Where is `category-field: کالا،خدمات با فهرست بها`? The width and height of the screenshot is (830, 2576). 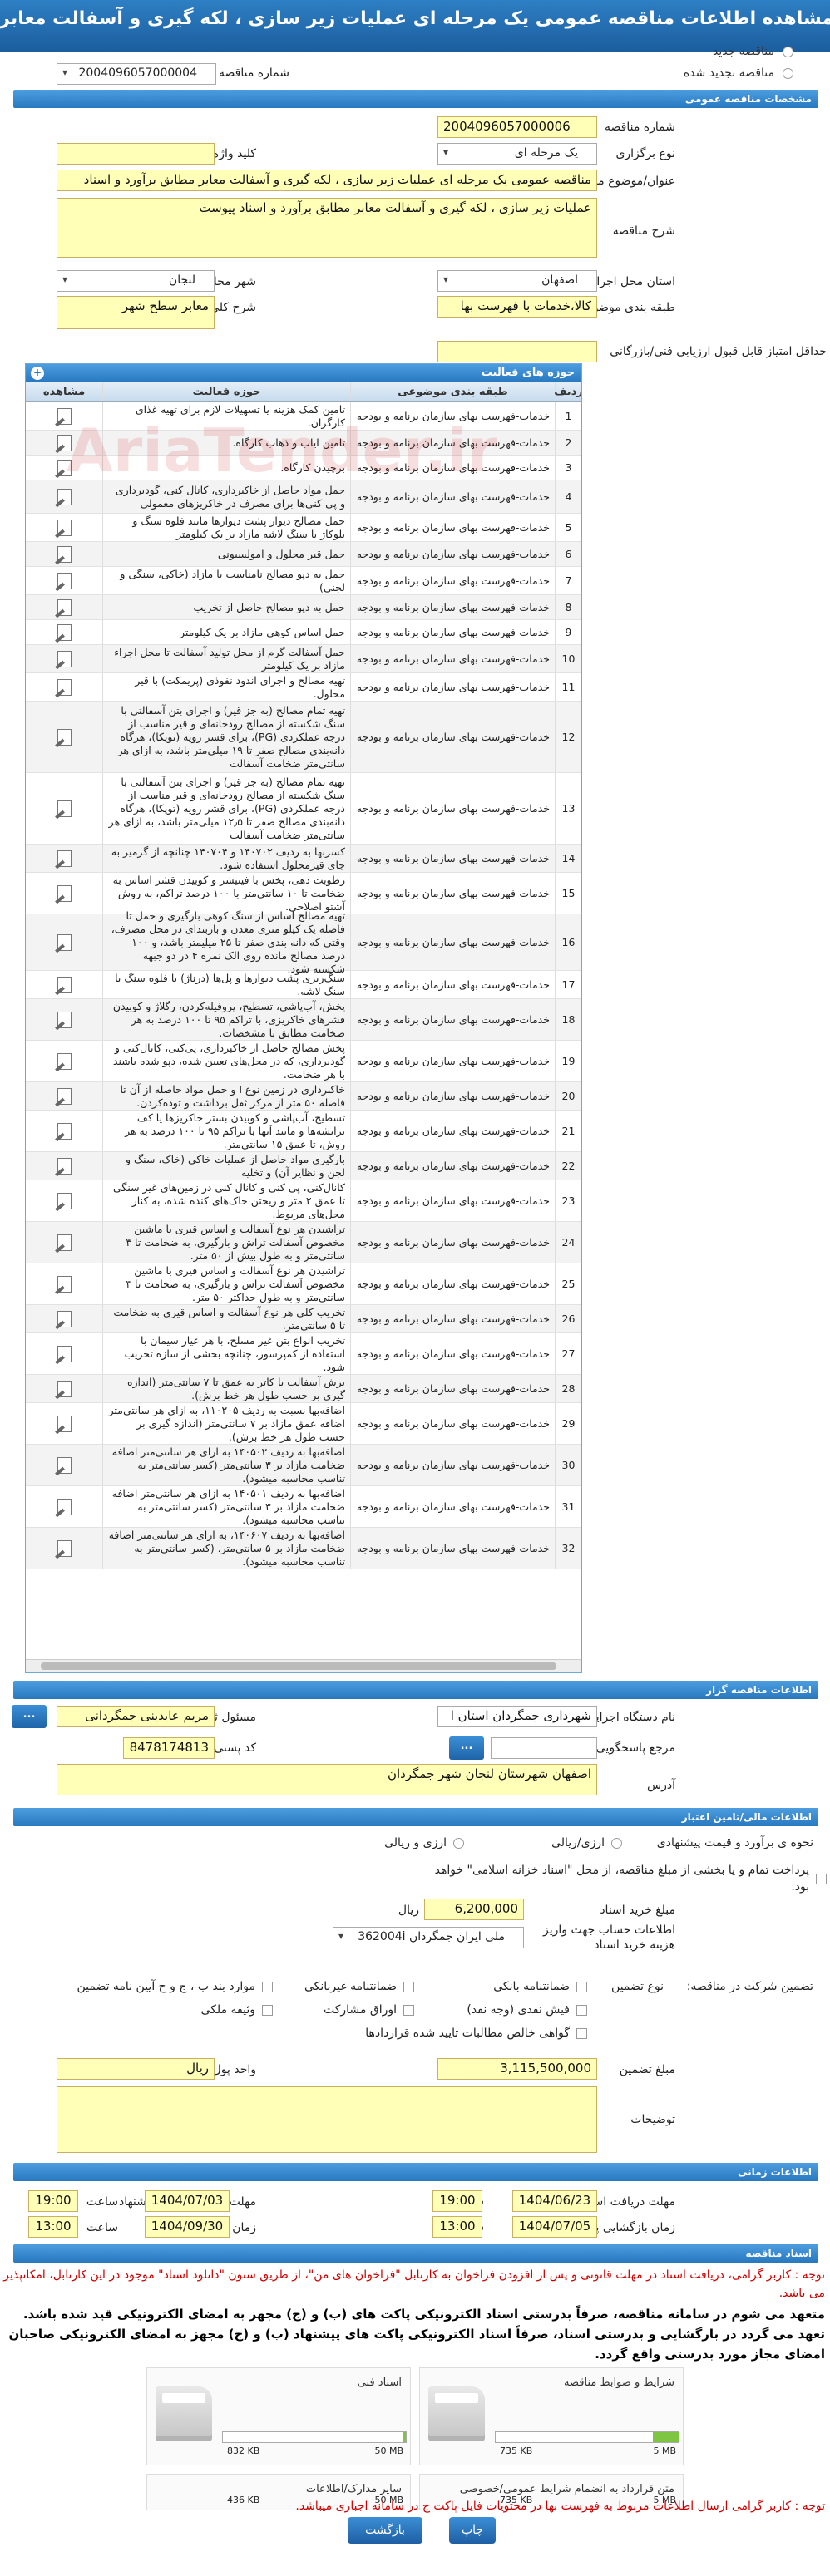 category-field: کالا،خدمات با فهرست بها is located at coordinates (517, 307).